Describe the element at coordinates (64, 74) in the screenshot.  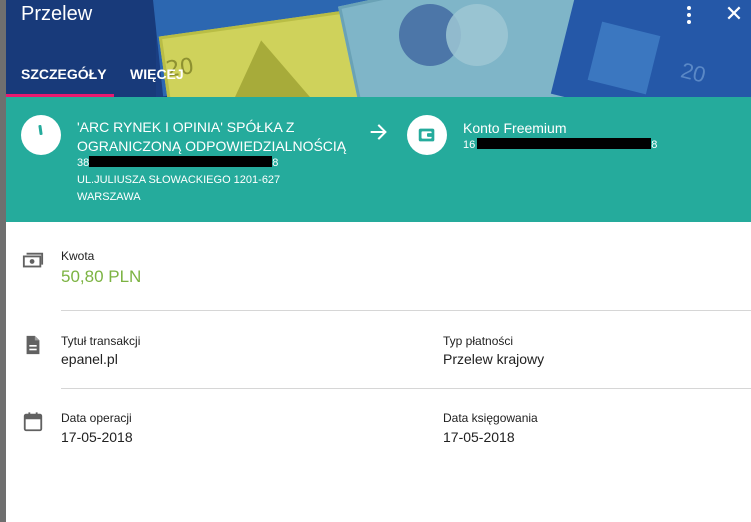
I see `tab-details: SZCZEGÓŁY` at that location.